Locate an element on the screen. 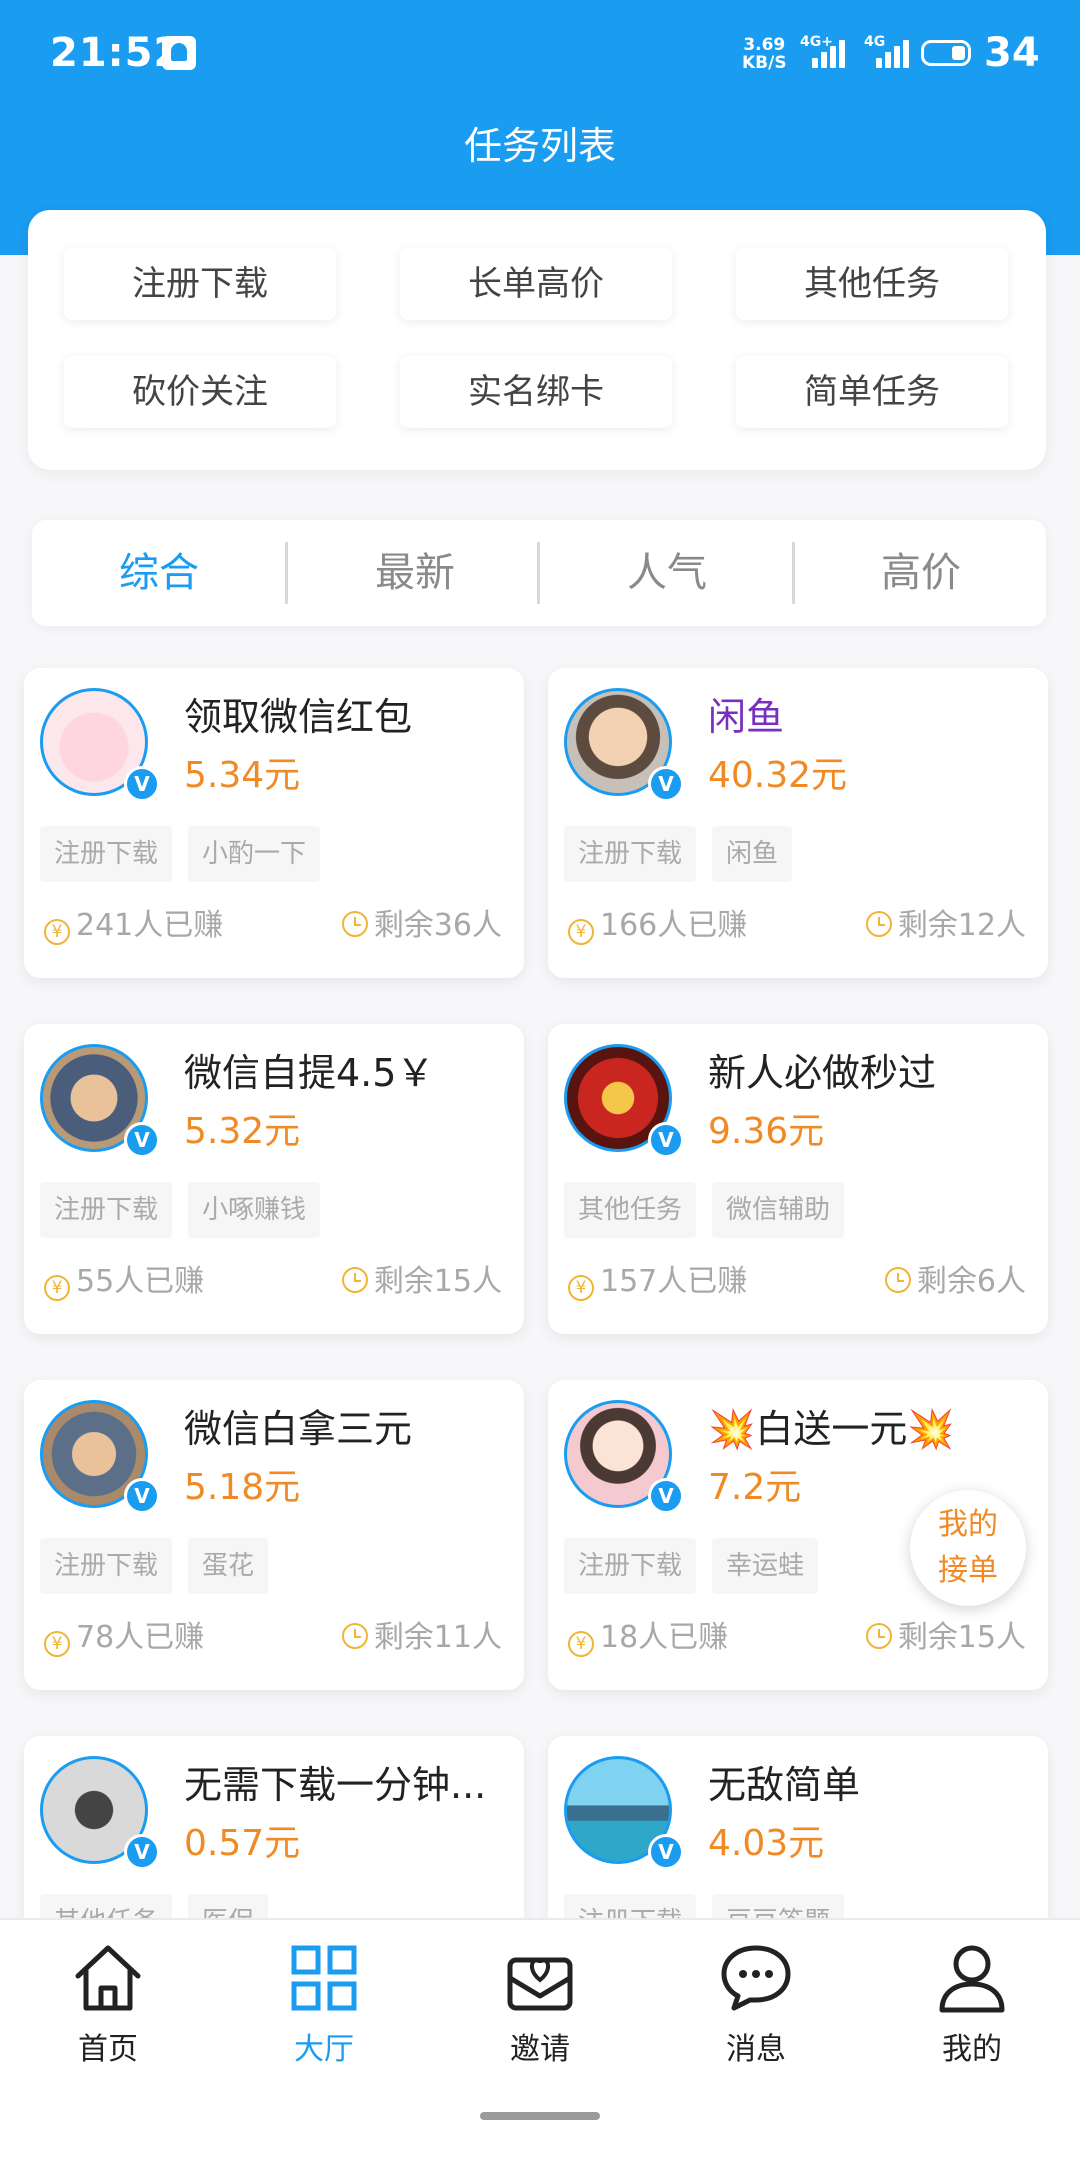 The height and width of the screenshot is (2162, 1080). category-simple-tasks: 简单任务 is located at coordinates (872, 392).